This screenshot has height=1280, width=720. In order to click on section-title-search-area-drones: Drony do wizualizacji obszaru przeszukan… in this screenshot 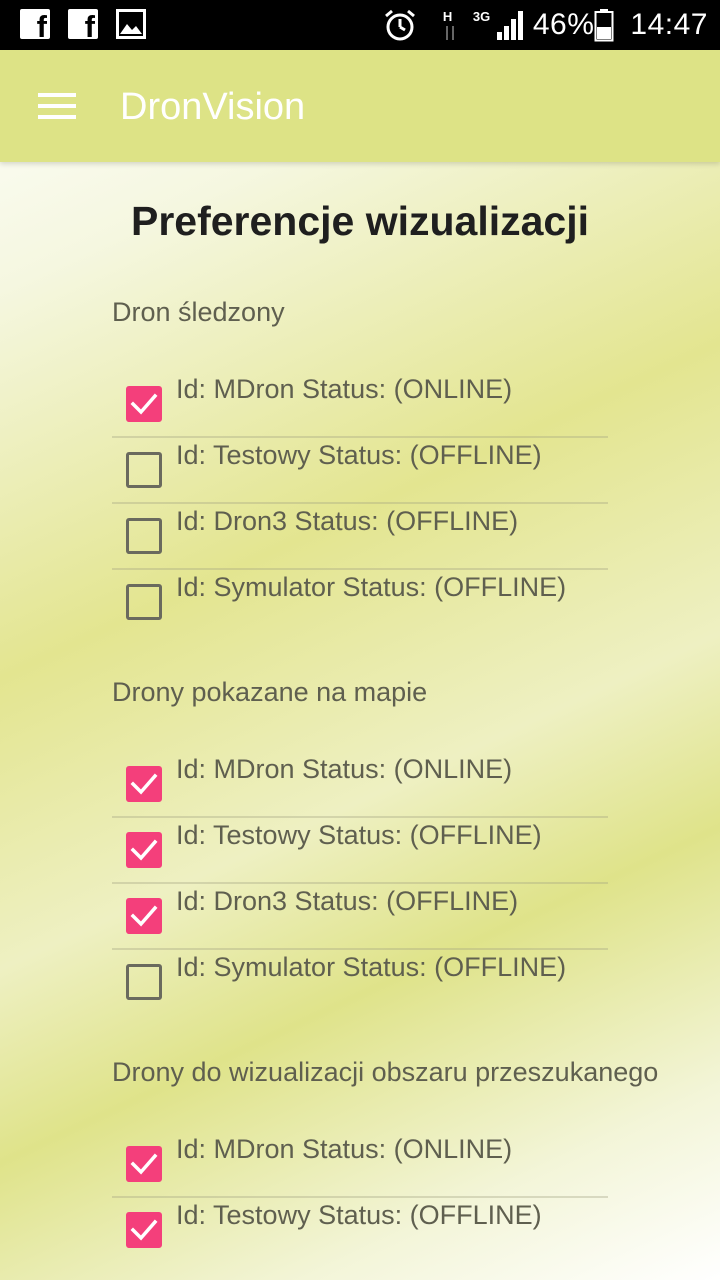, I will do `click(385, 1072)`.